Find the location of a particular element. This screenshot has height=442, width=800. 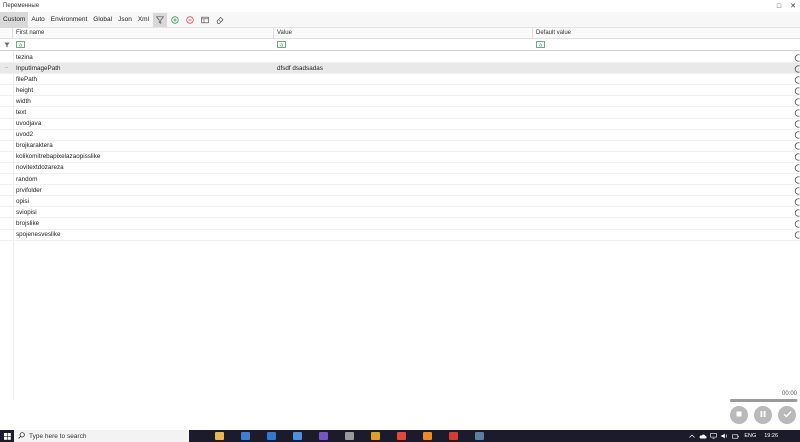

tab-json: Json is located at coordinates (125, 20).